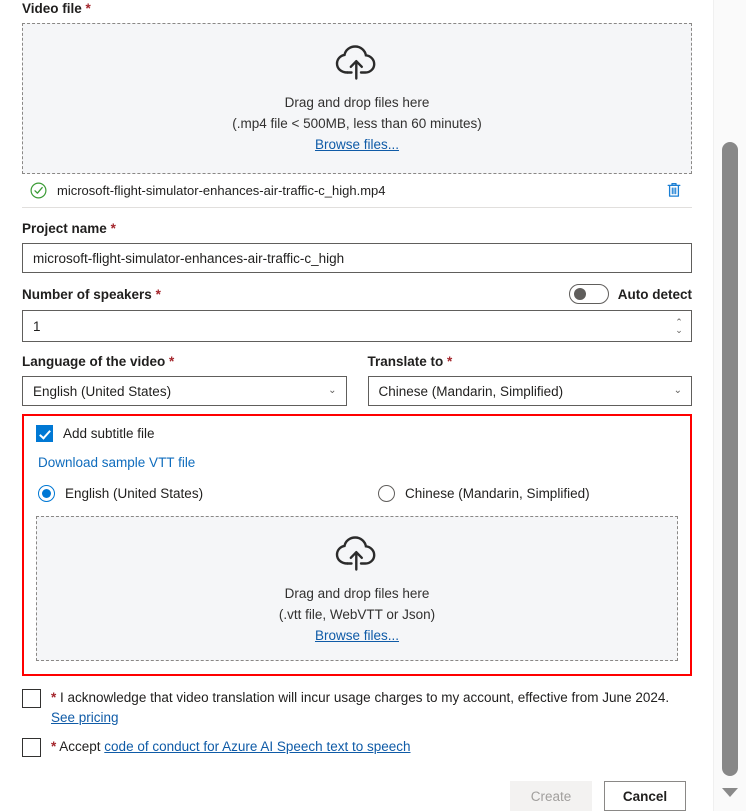 This screenshot has height=811, width=746. I want to click on speakers-label: Number of speakers *, so click(91, 294).